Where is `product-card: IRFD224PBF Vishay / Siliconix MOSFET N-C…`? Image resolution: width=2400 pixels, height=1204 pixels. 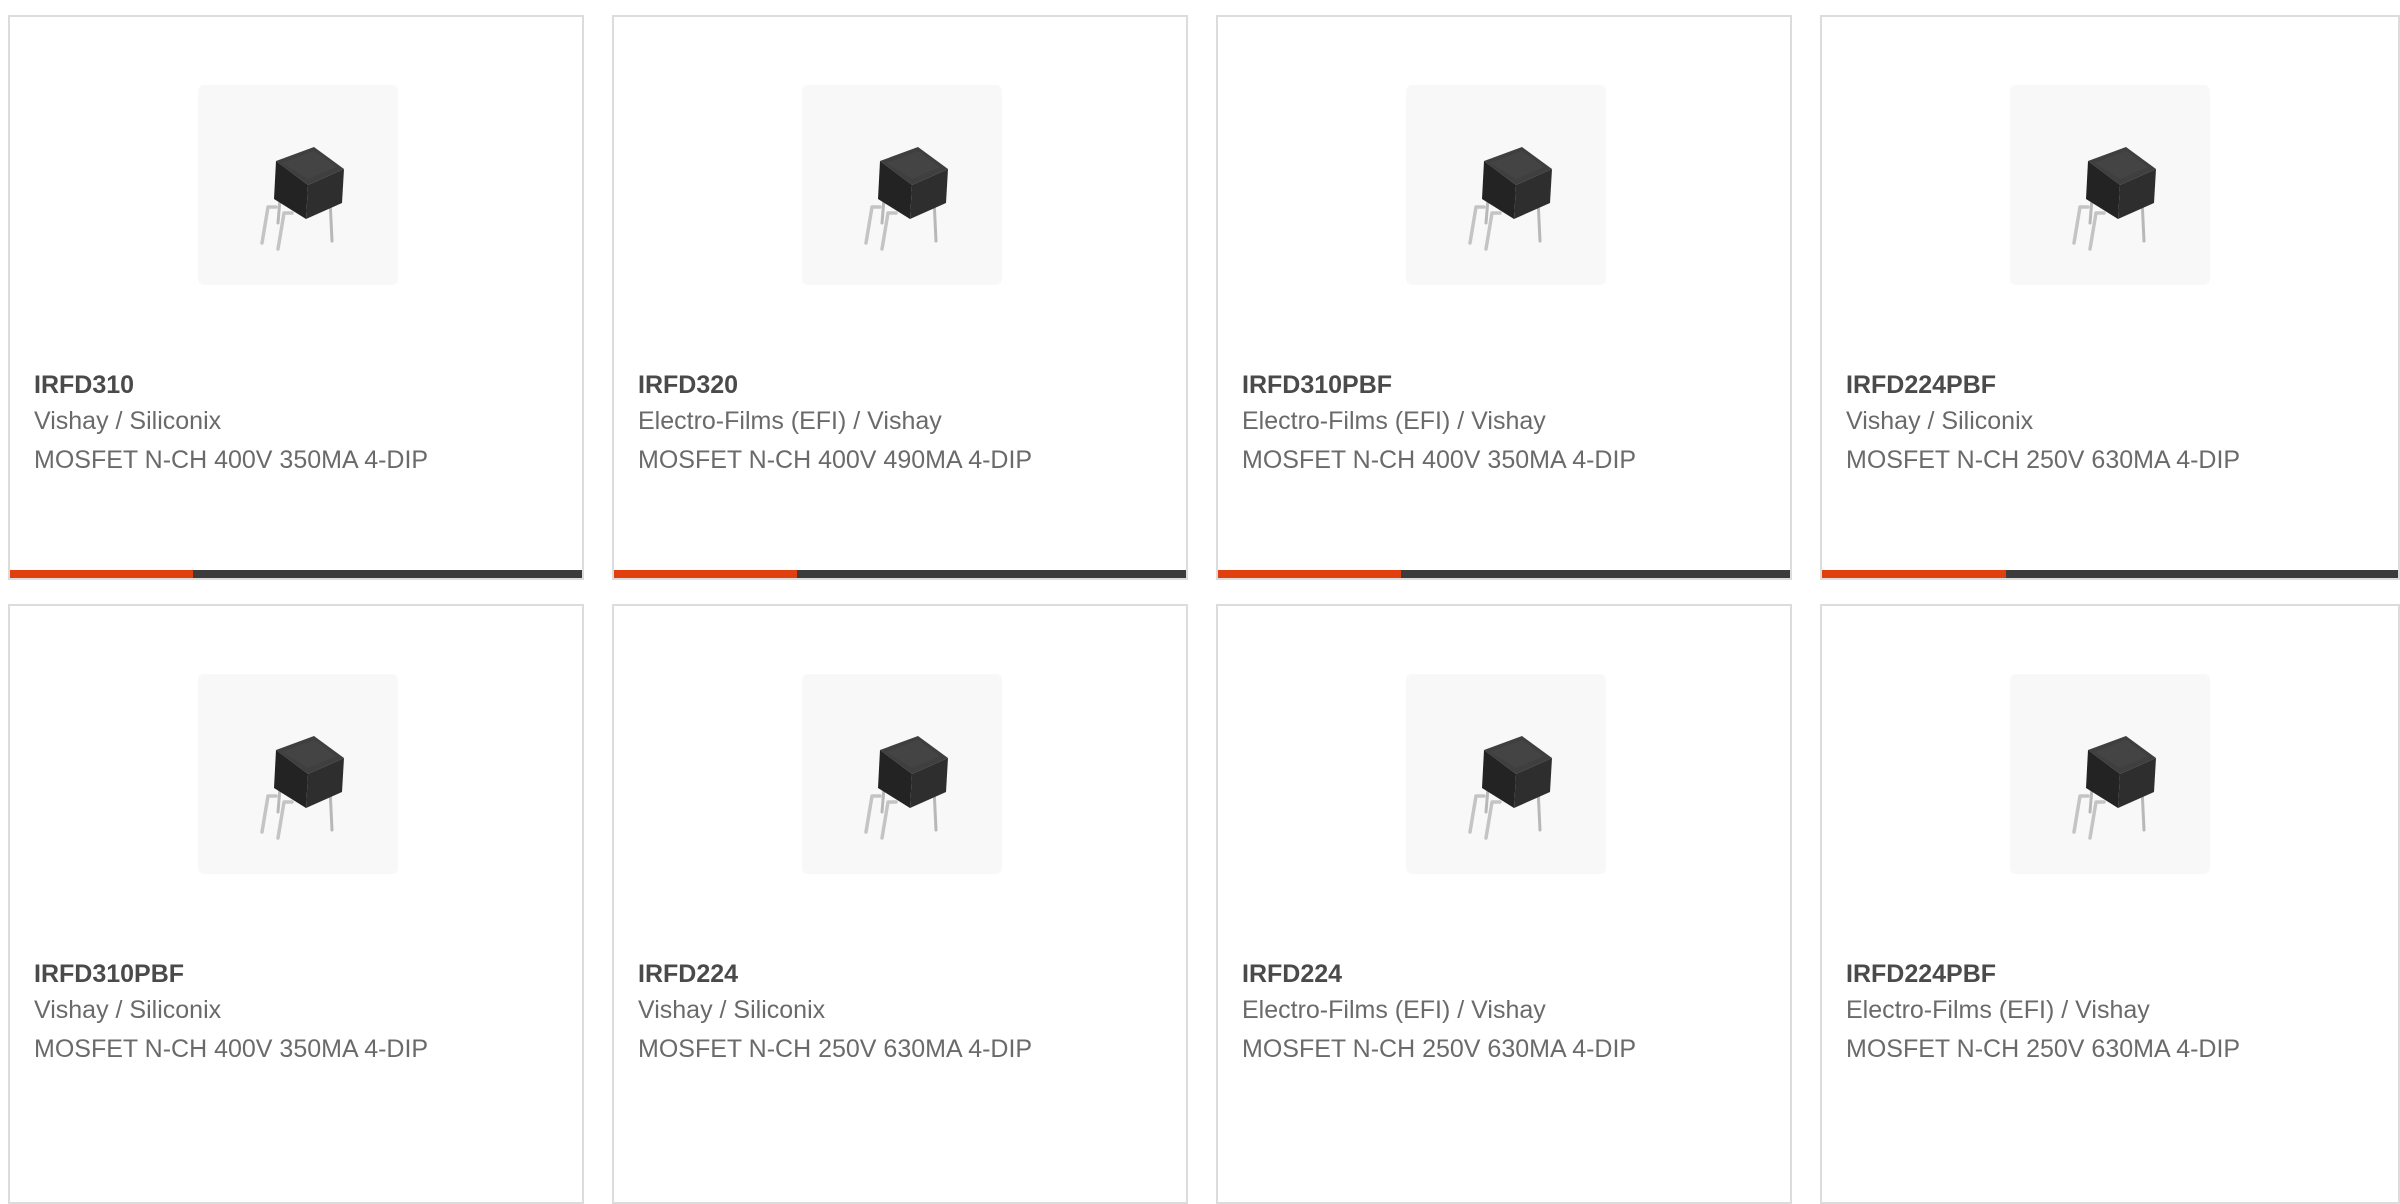
product-card: IRFD224PBF Vishay / Siliconix MOSFET N-C… is located at coordinates (2110, 297).